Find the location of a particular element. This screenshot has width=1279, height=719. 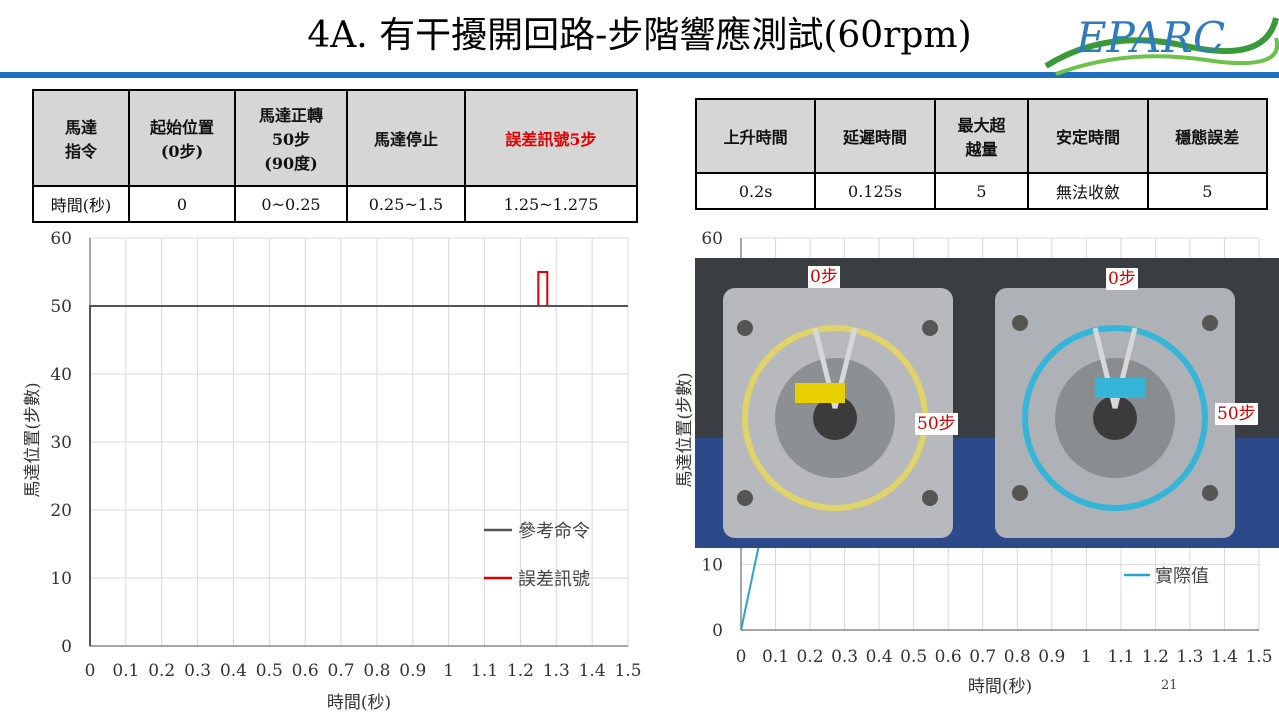

series-line is located at coordinates (543, 288).